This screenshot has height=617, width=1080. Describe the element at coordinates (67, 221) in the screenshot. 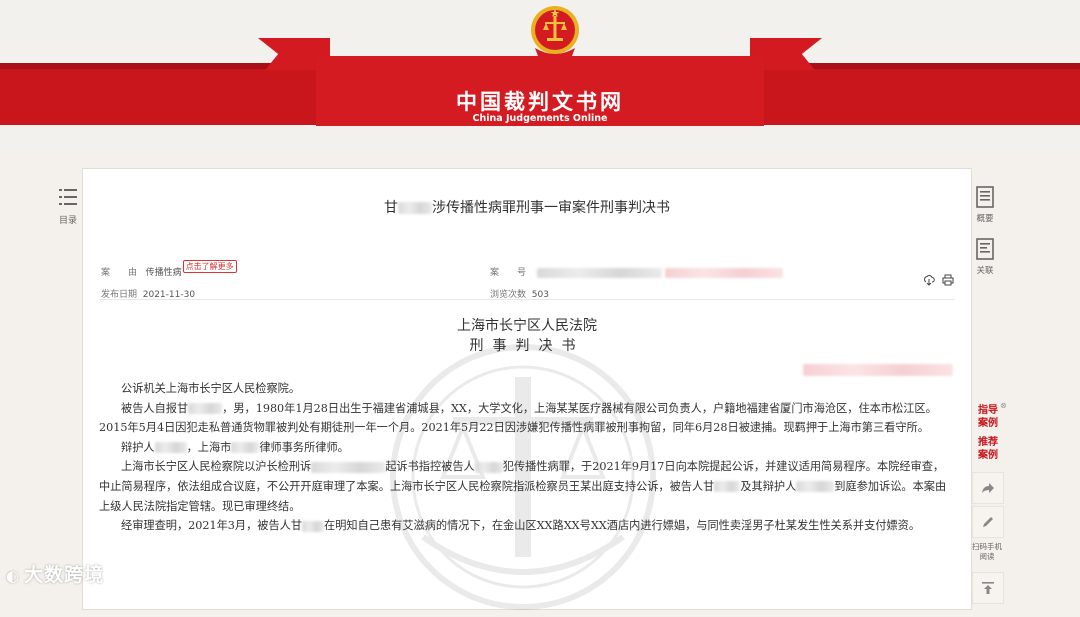

I see `toc-label: 目录` at that location.